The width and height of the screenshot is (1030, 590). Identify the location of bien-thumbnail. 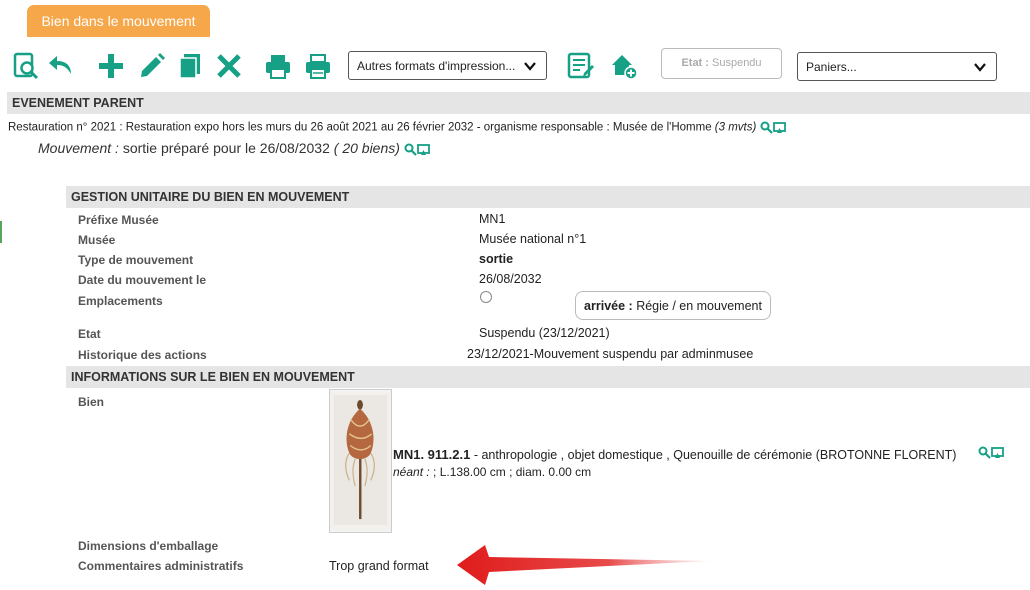
(360, 461).